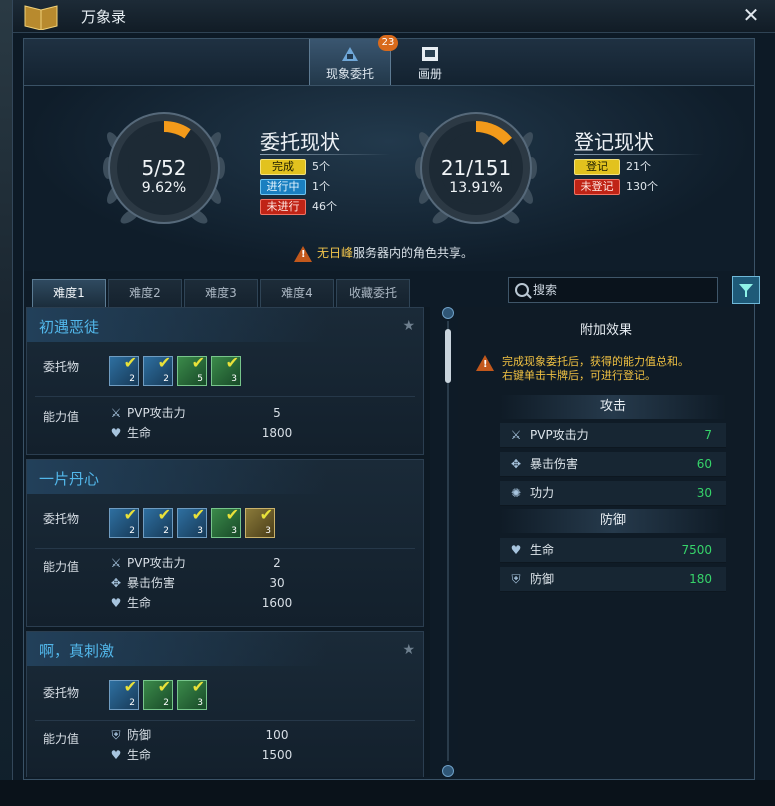  I want to click on commission-progress-label: 5/52 9.62%, so click(164, 176).